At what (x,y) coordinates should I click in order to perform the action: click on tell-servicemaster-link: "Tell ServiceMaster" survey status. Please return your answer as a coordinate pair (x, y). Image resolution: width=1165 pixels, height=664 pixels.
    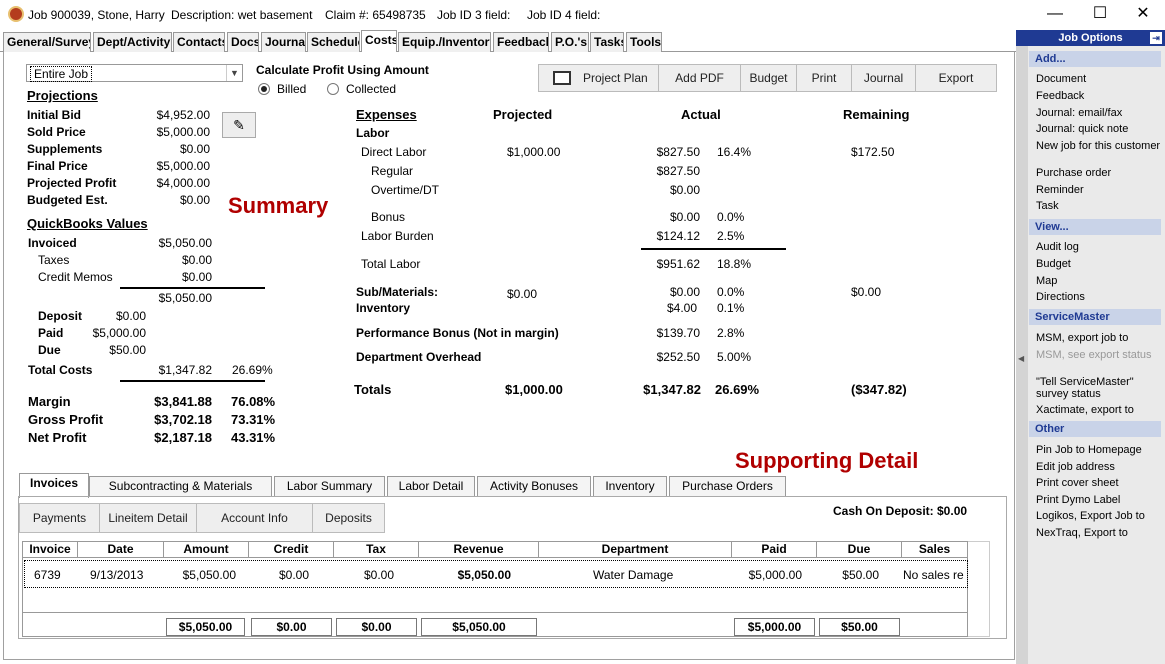
    Looking at the image, I should click on (1100, 388).